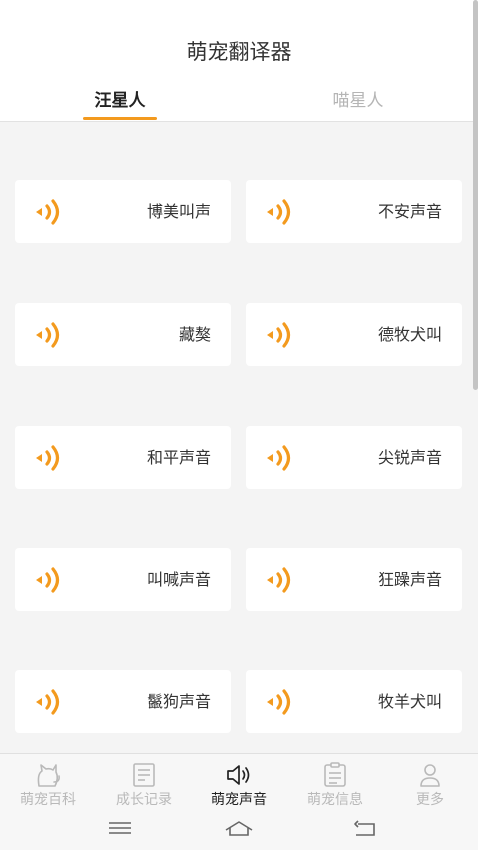 The image size is (478, 850). I want to click on nav-item-more: 更多, so click(430, 785).